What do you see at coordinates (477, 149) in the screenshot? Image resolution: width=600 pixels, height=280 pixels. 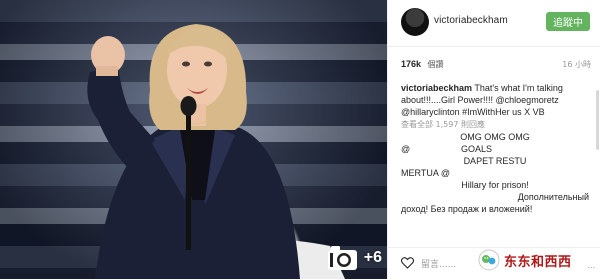 I see `comment-text: GOALS` at bounding box center [477, 149].